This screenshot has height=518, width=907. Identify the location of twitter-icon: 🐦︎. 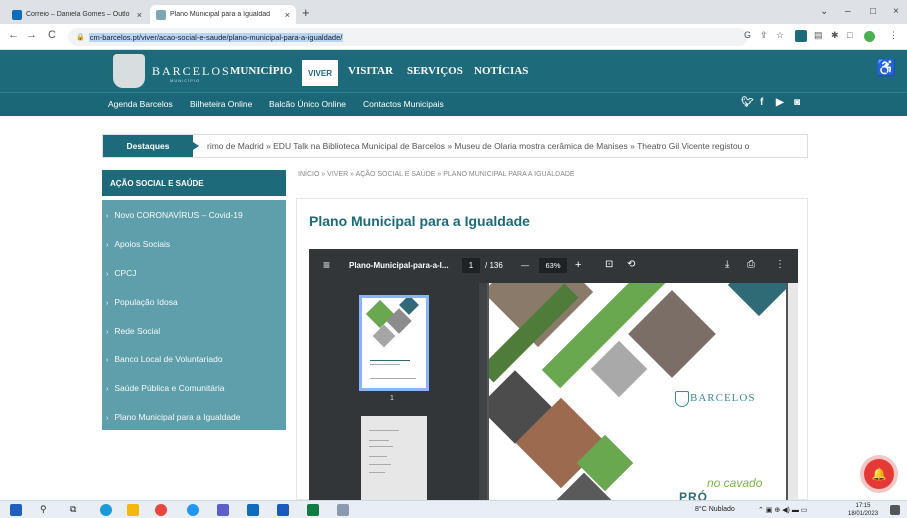
(747, 102).